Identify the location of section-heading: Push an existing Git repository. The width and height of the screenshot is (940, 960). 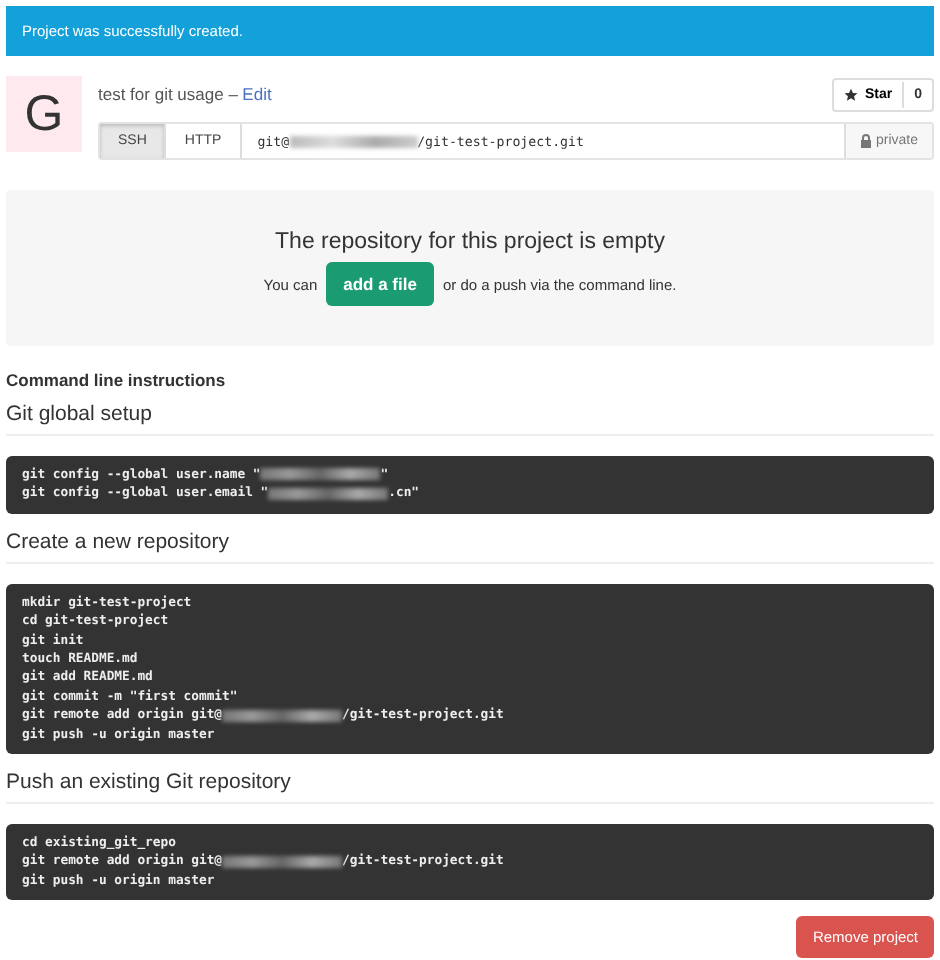
(470, 787).